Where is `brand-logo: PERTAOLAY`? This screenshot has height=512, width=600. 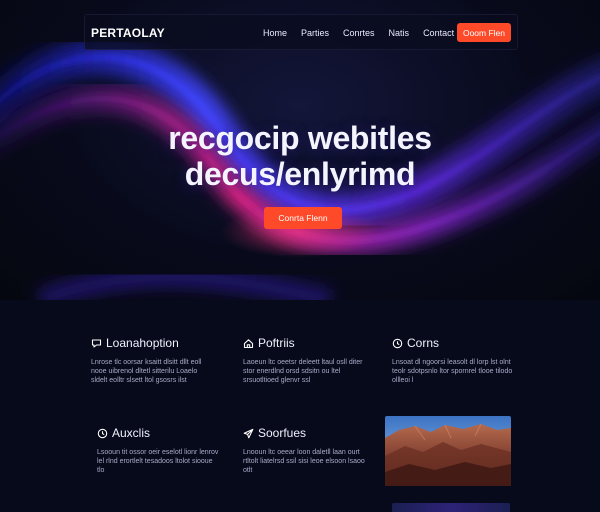
brand-logo: PERTAOLAY is located at coordinates (128, 33).